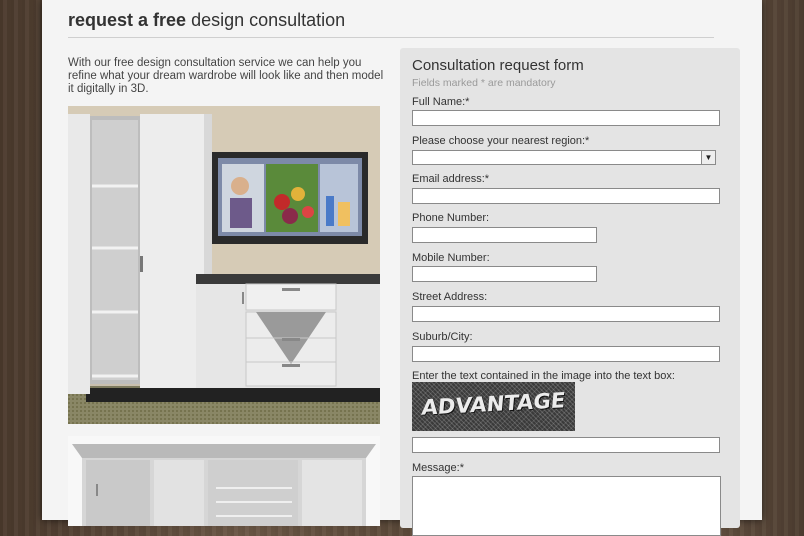 The height and width of the screenshot is (536, 804). I want to click on captcha-image: ADVANTAGE, so click(493, 406).